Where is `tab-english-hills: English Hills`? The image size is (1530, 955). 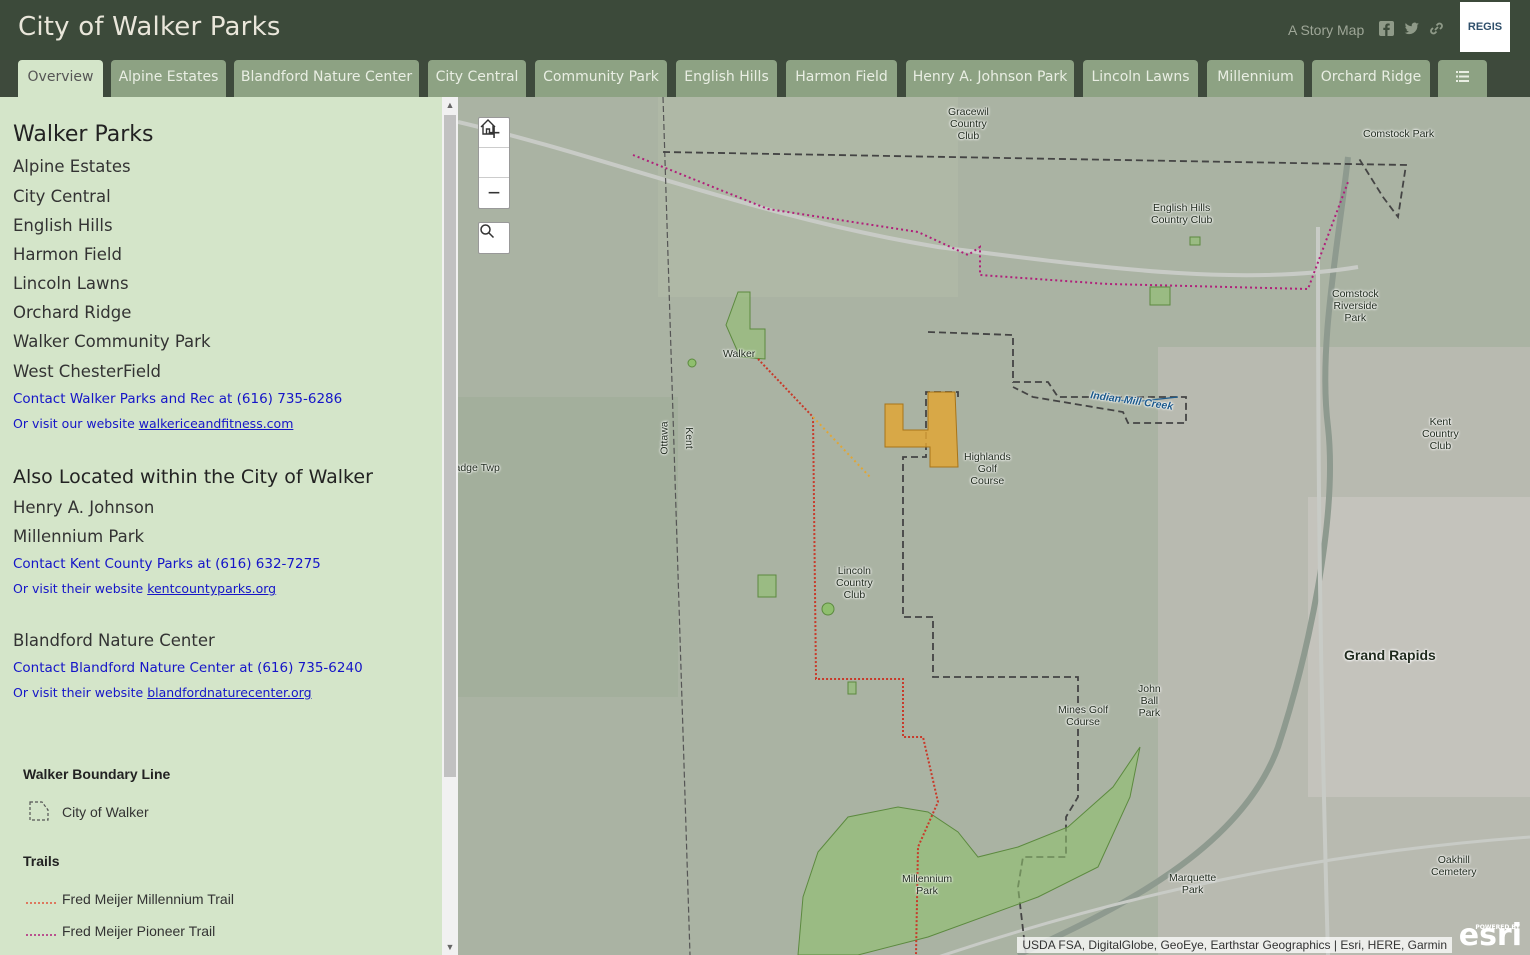 tab-english-hills: English Hills is located at coordinates (726, 78).